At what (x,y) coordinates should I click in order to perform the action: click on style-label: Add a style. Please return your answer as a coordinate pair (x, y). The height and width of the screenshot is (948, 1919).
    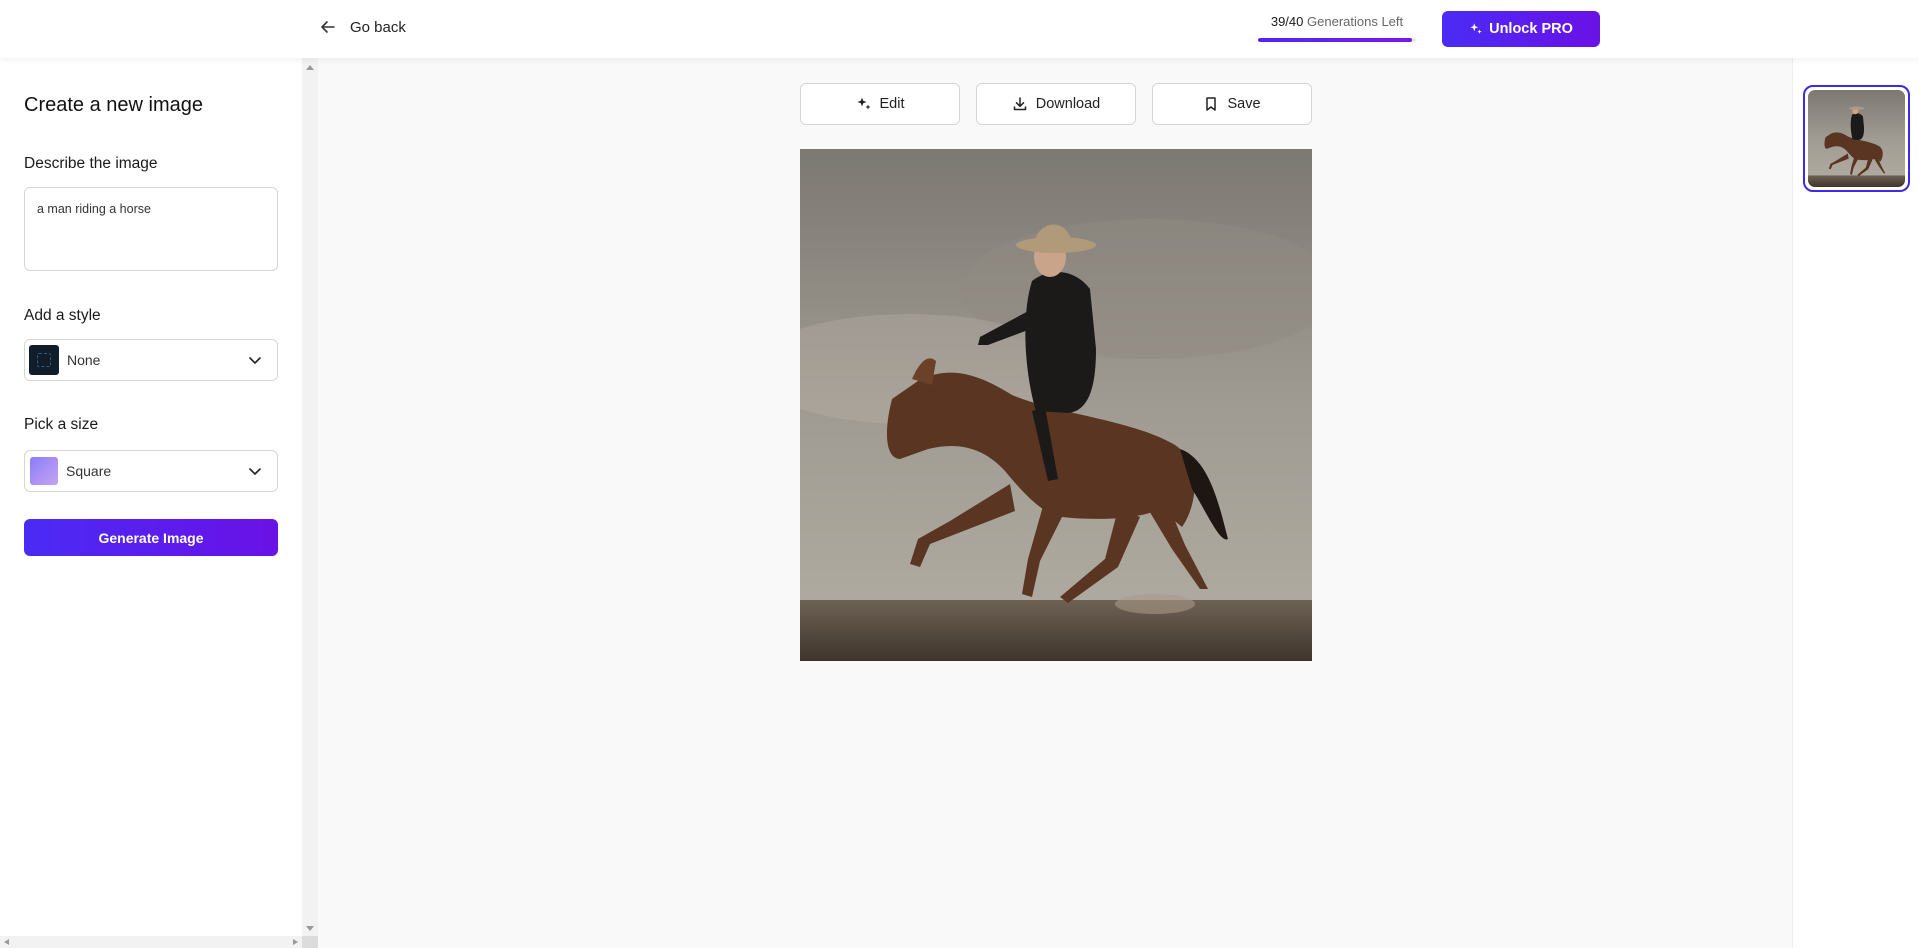
    Looking at the image, I should click on (62, 315).